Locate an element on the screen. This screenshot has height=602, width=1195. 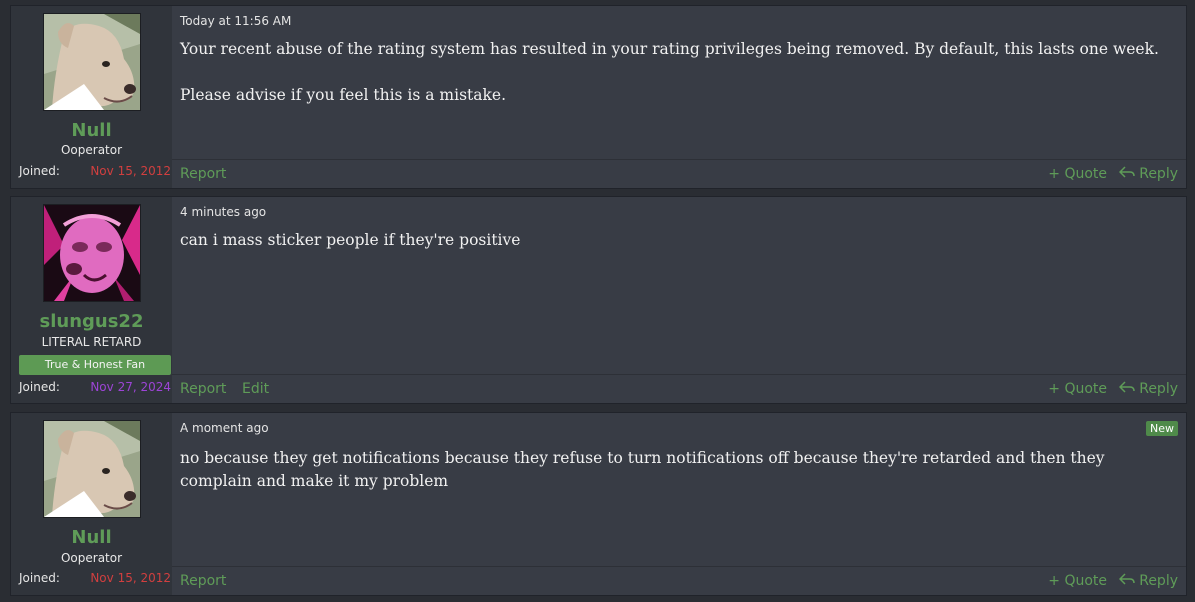
post-timestamp: Today at 11:56 AM is located at coordinates (235, 21).